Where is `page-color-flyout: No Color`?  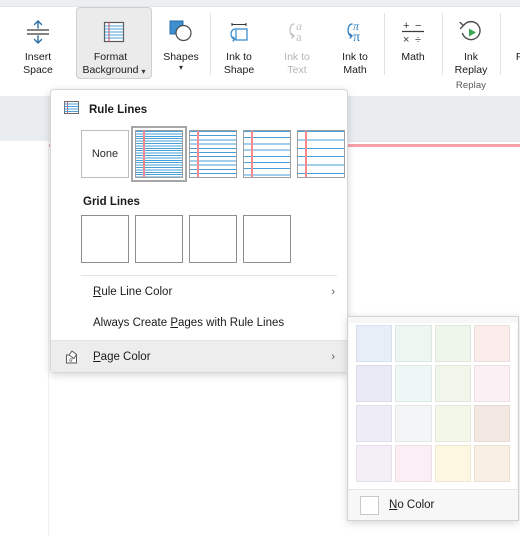
page-color-flyout: No Color is located at coordinates (433, 418).